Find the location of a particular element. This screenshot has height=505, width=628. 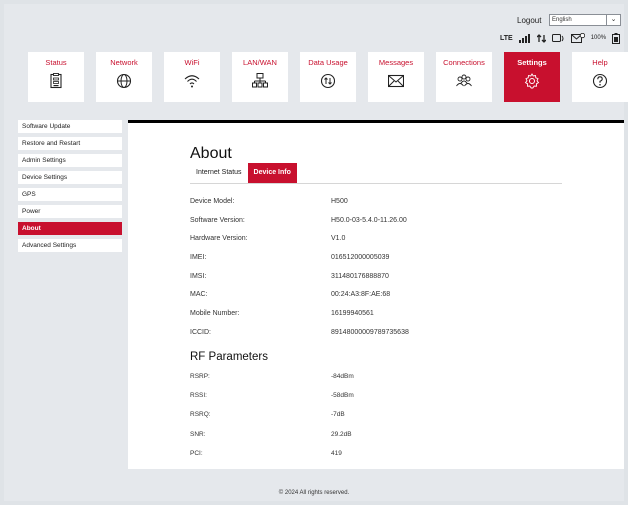

rf-value: 419 is located at coordinates (336, 453).